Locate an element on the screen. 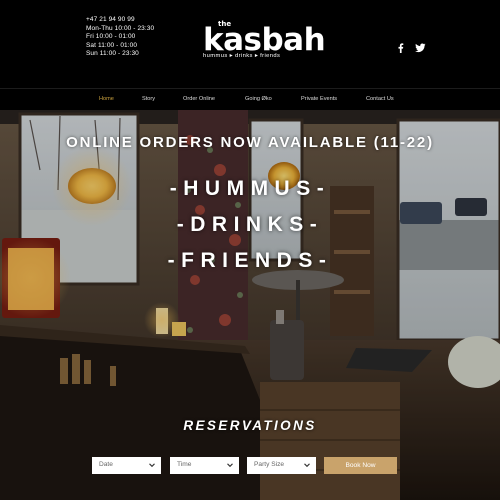 The image size is (500, 500). nav-item-going-oko: Going Øko is located at coordinates (258, 99).